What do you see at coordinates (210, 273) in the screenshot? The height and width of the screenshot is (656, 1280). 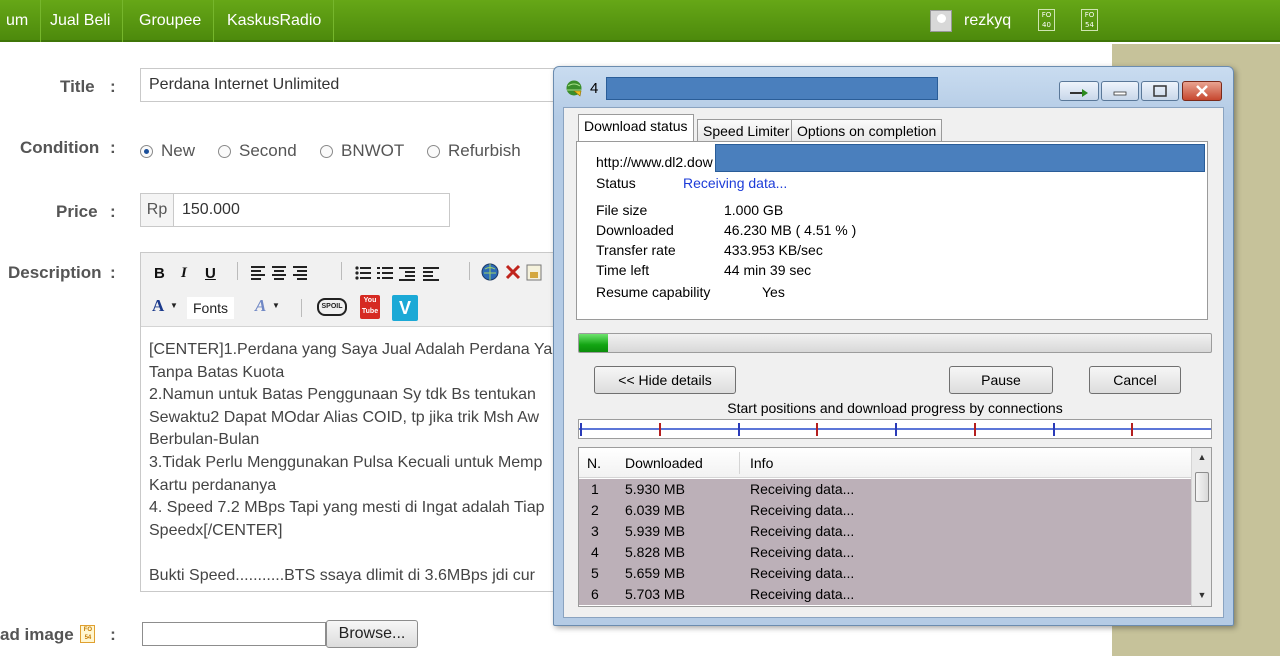 I see `underline-button: U` at bounding box center [210, 273].